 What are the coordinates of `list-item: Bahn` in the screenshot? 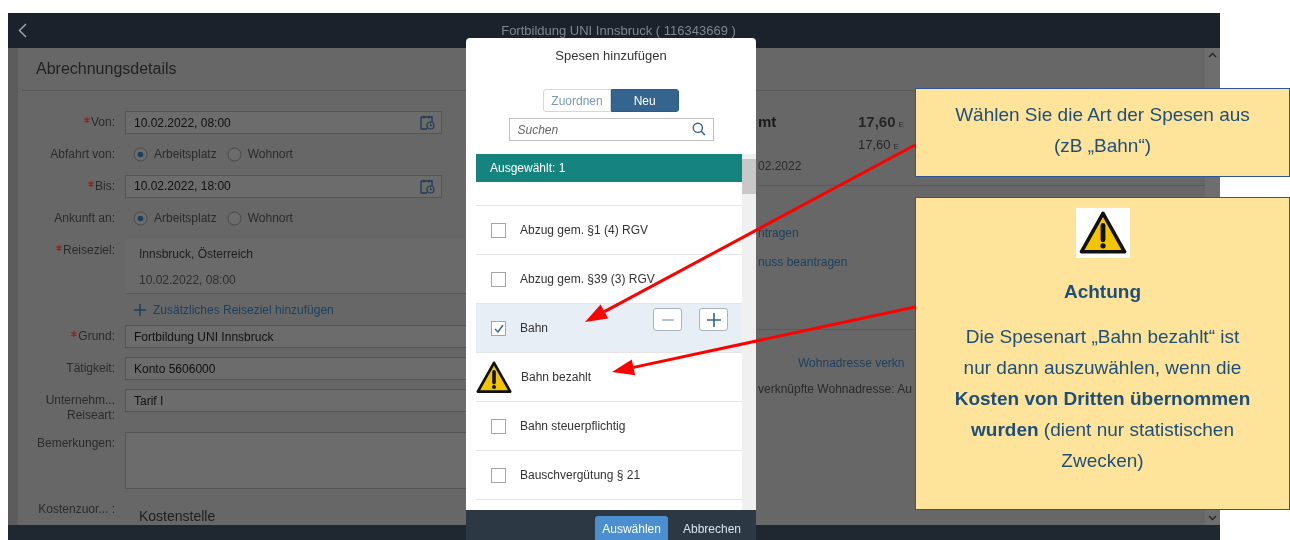 It's located at (609, 328).